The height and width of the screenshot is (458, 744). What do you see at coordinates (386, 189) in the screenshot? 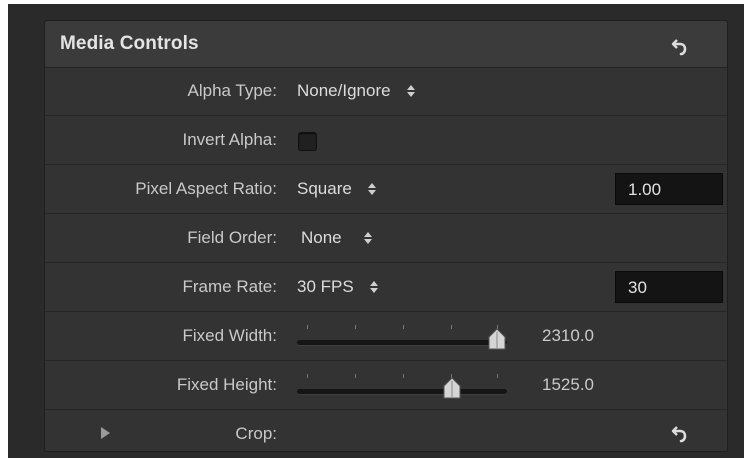
I see `row-pixel-aspect-ratio: Pixel Aspect Ratio: Square 1.00` at bounding box center [386, 189].